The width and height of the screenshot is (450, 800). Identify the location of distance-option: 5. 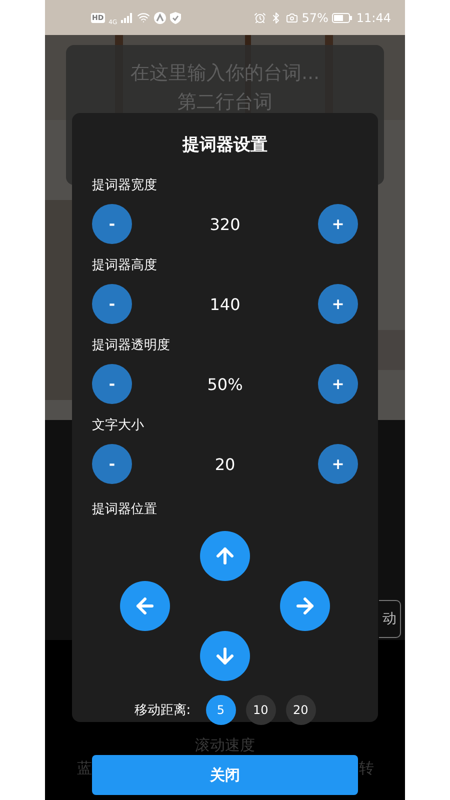
(221, 710).